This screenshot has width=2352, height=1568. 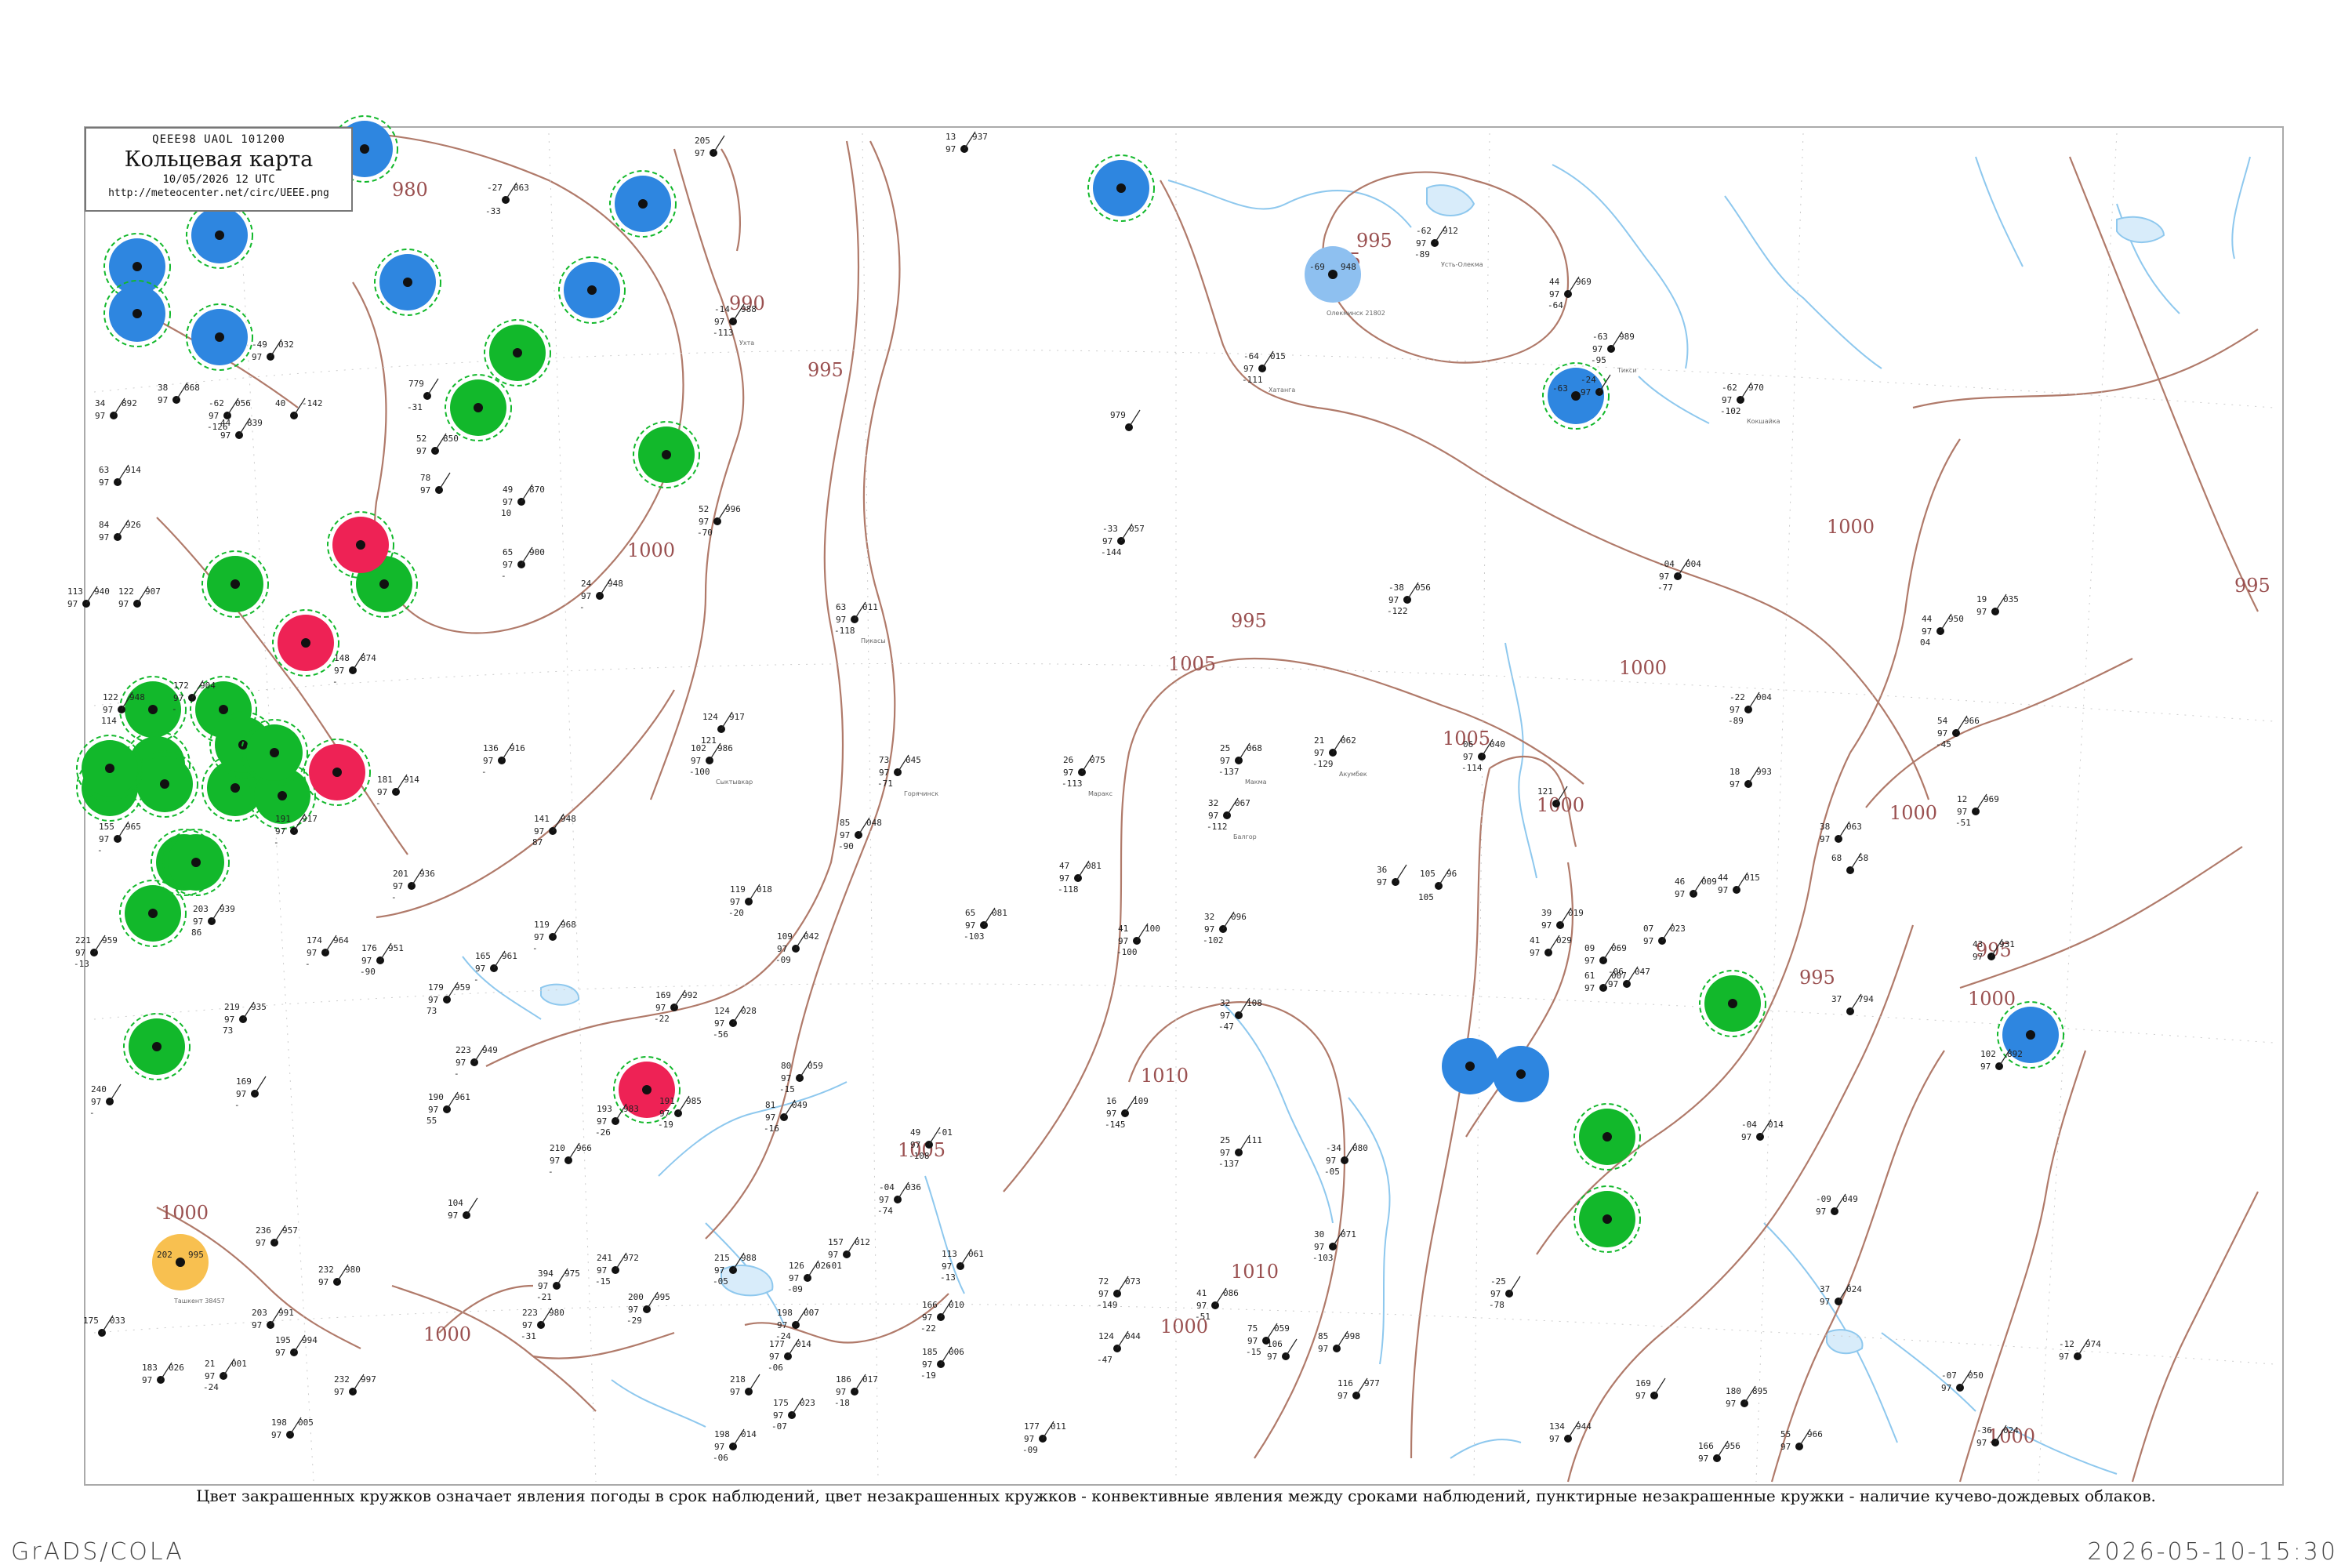 What do you see at coordinates (1747, 1397) in the screenshot?
I see `station-readout: 180 97 895` at bounding box center [1747, 1397].